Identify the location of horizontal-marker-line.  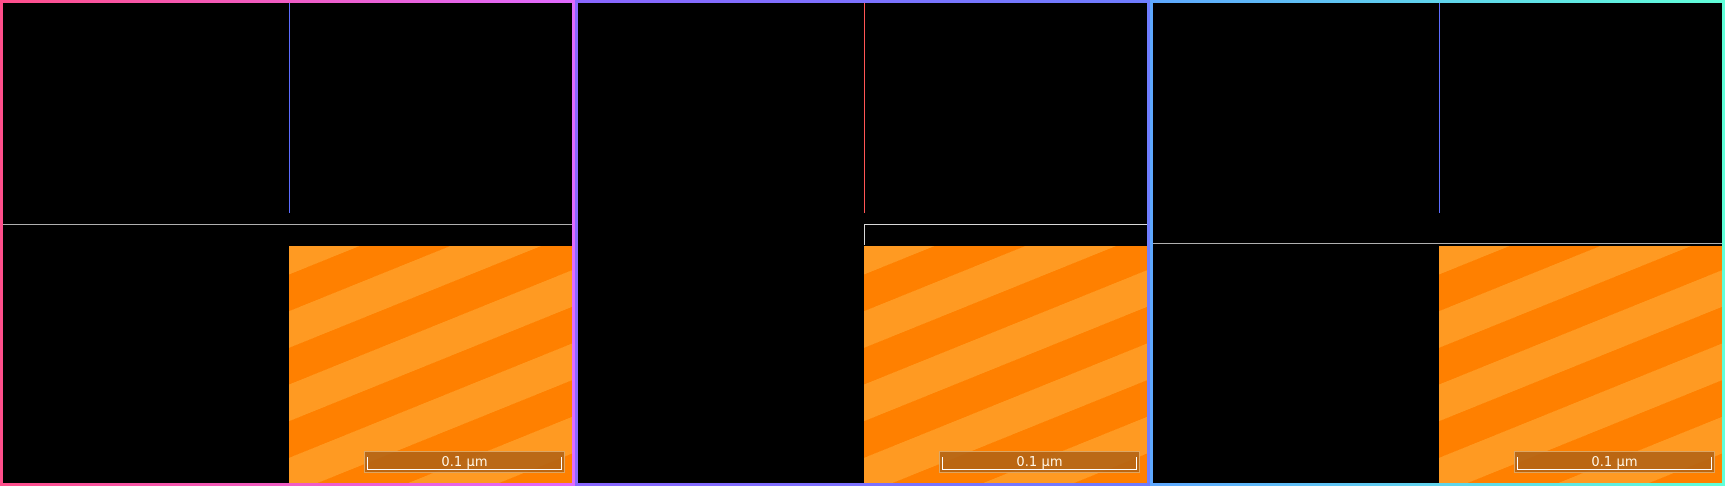
(1437, 243).